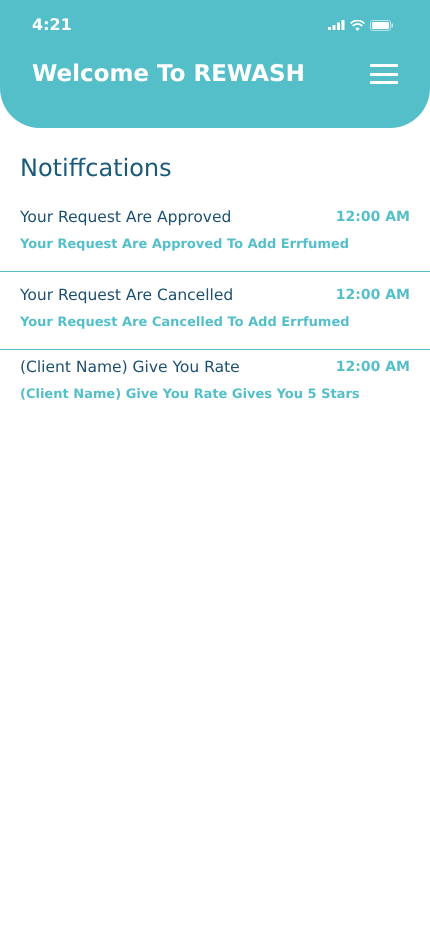  Describe the element at coordinates (357, 25) in the screenshot. I see `wifi-icon` at that location.